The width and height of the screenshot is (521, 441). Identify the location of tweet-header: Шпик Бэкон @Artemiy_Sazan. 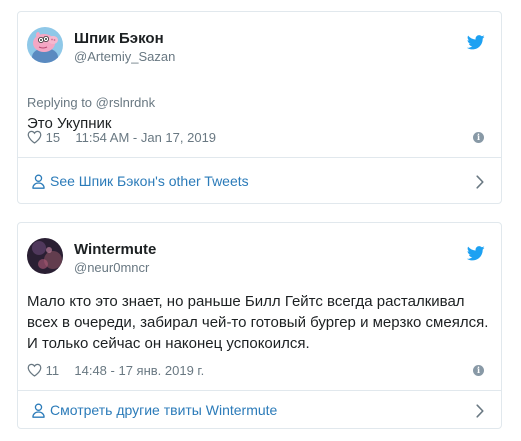
(259, 49).